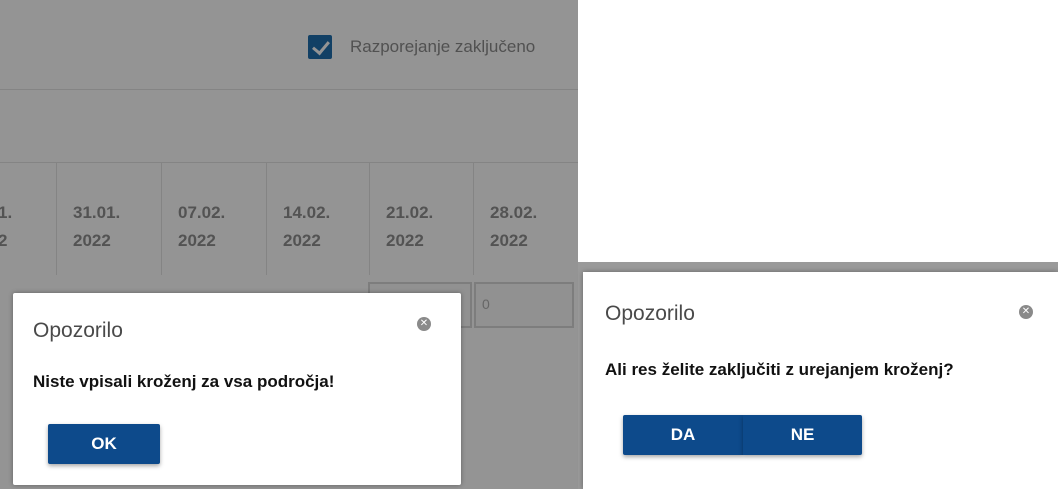 This screenshot has height=489, width=1058. What do you see at coordinates (802, 435) in the screenshot?
I see `no-button: NE` at bounding box center [802, 435].